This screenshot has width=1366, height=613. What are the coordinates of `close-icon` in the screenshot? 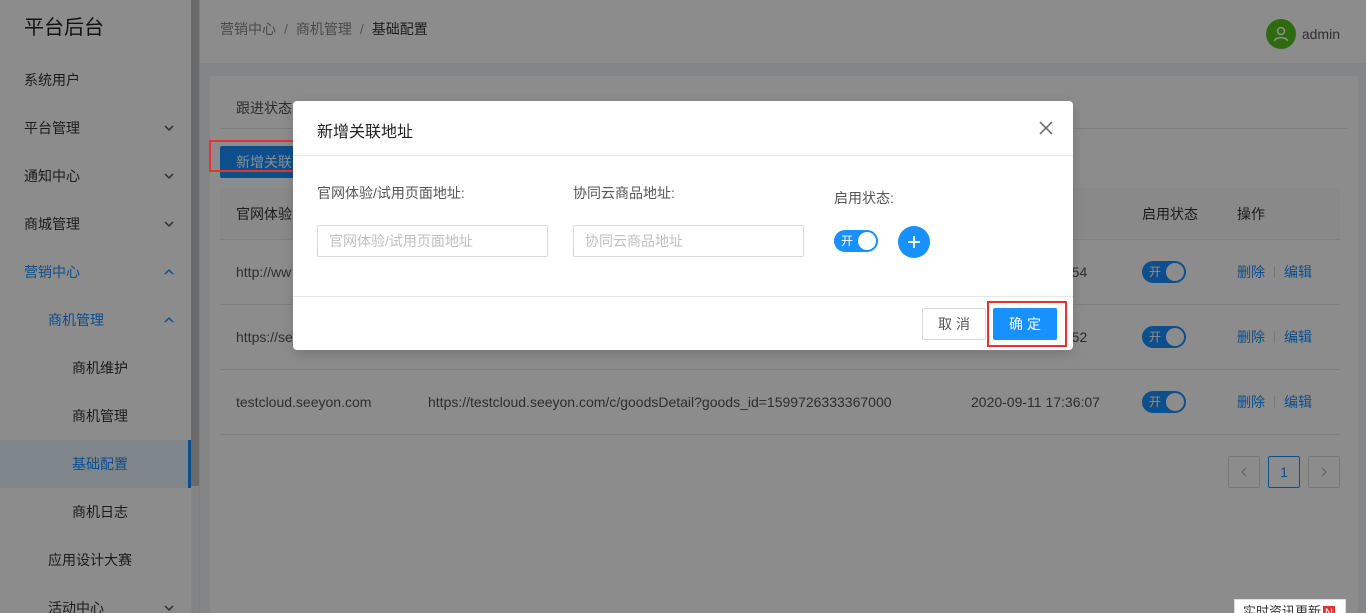 It's located at (1046, 128).